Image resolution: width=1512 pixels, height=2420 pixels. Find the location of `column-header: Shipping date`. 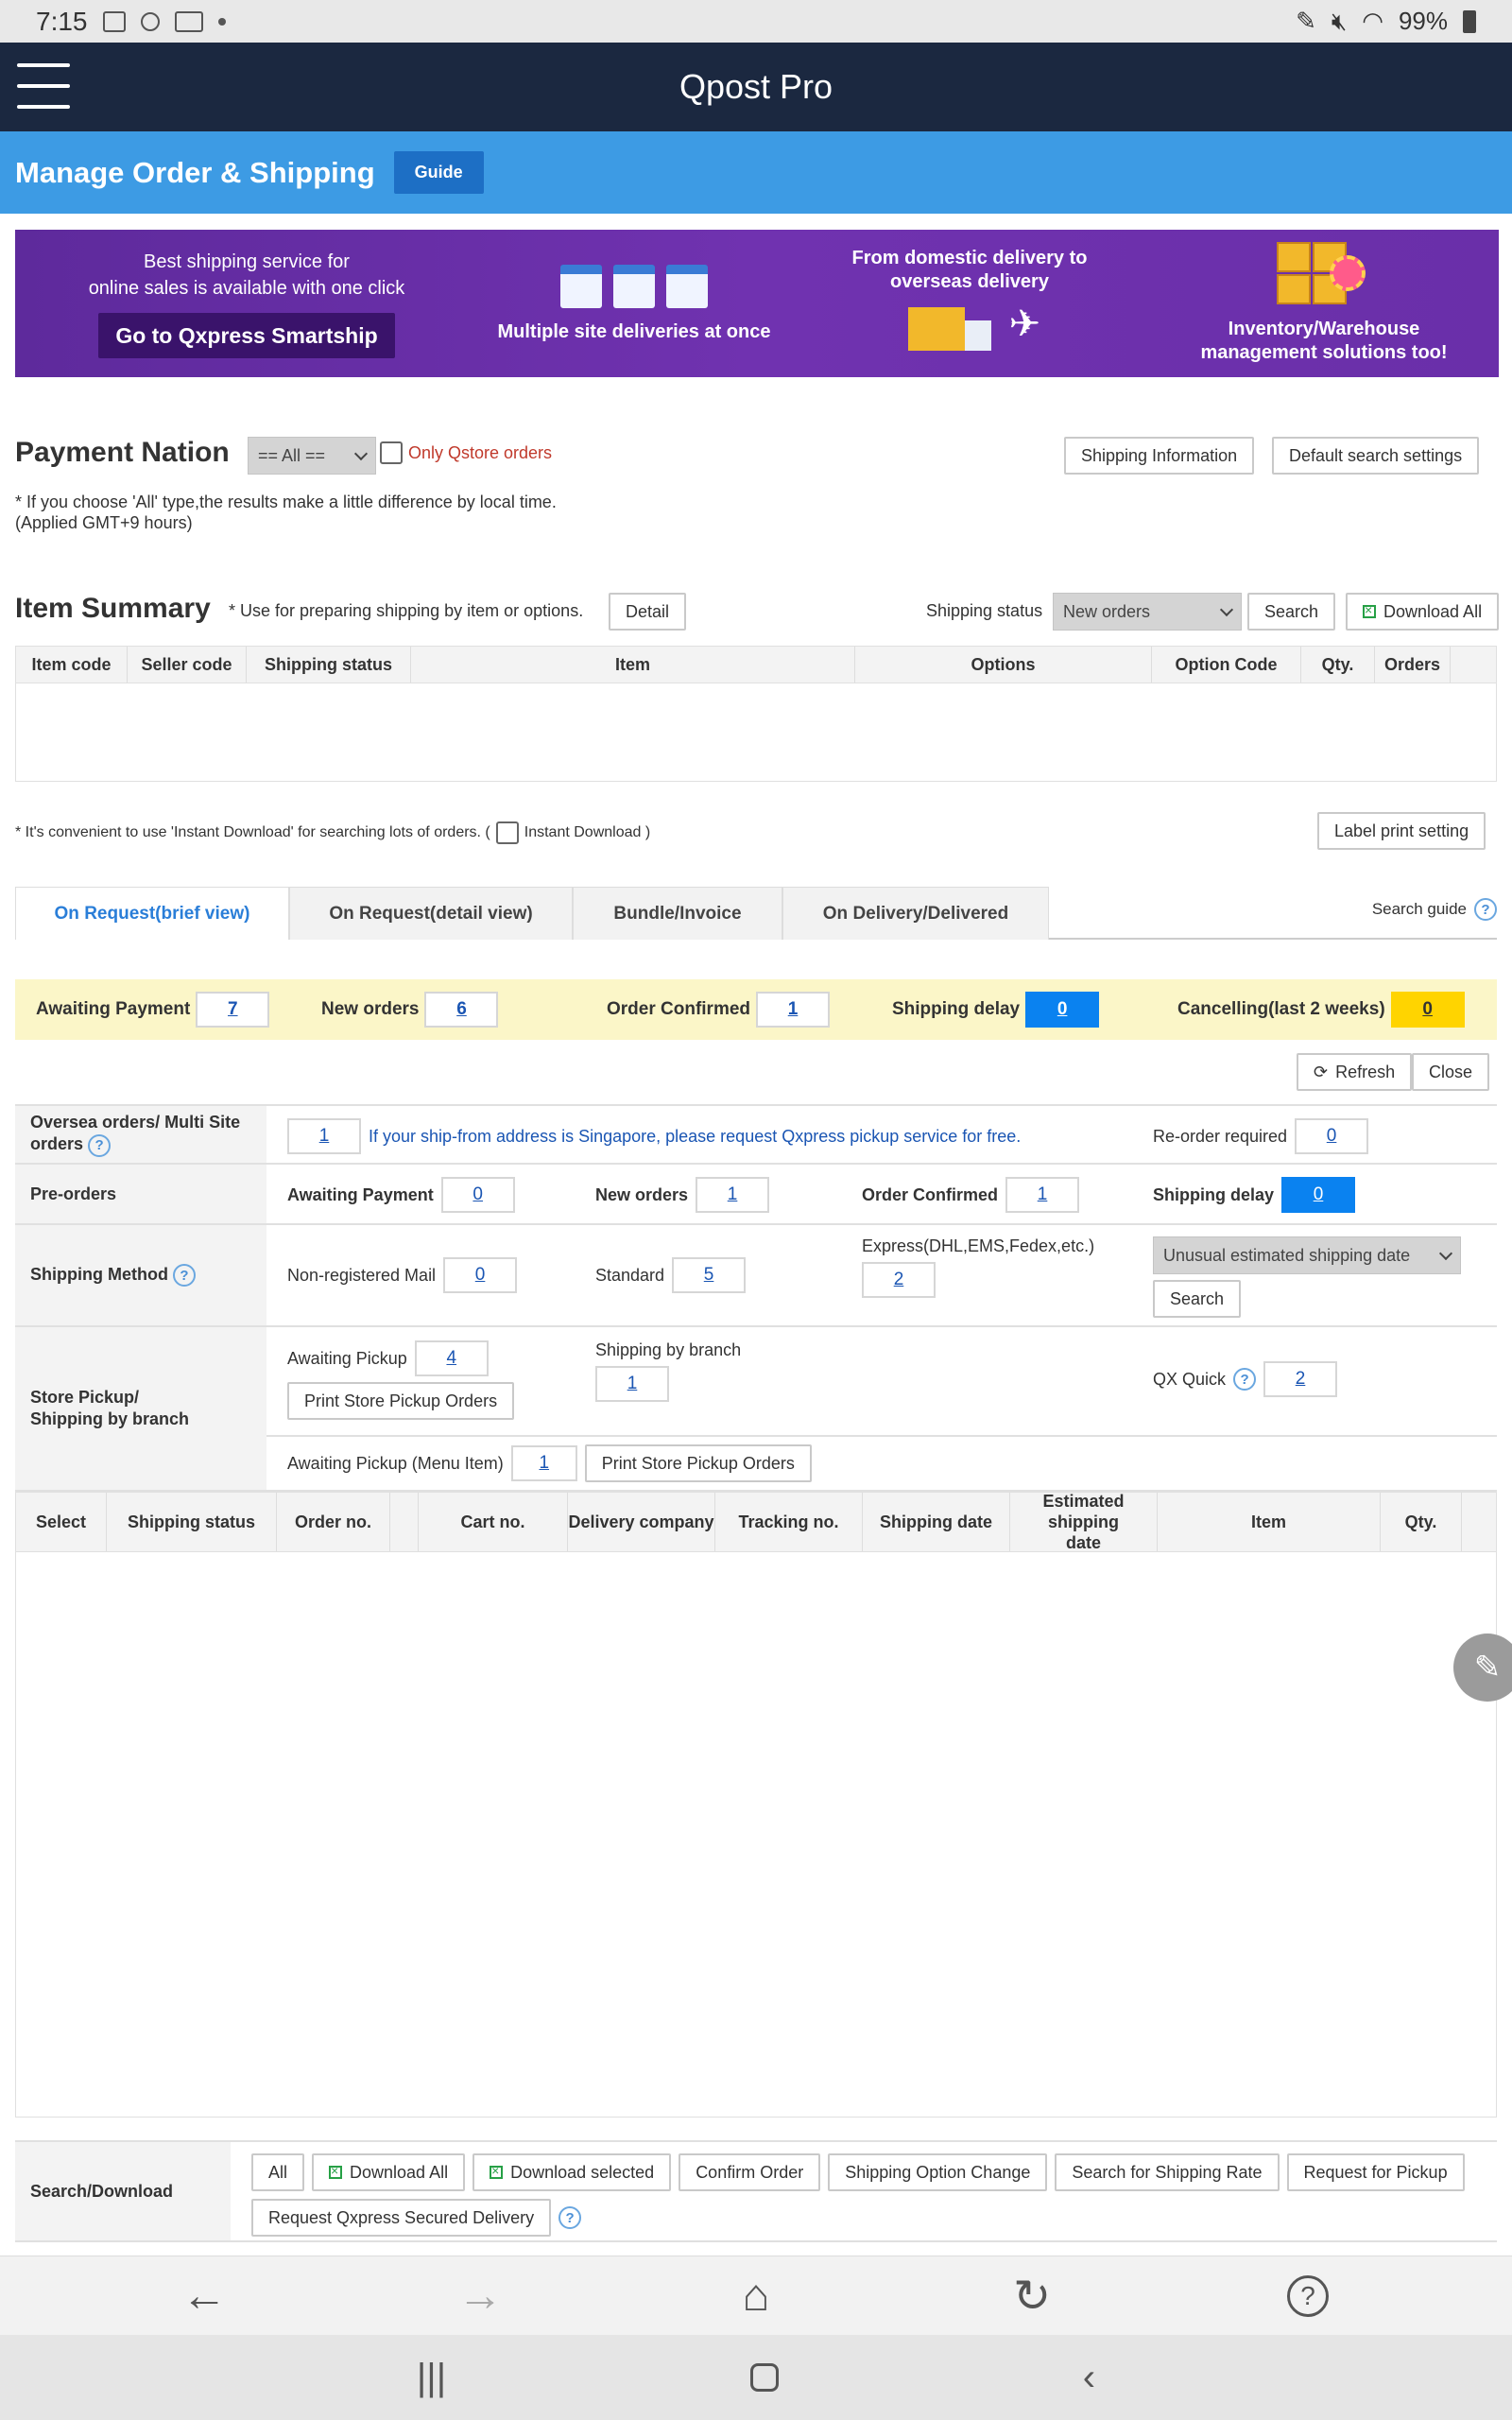

column-header: Shipping date is located at coordinates (936, 1522).